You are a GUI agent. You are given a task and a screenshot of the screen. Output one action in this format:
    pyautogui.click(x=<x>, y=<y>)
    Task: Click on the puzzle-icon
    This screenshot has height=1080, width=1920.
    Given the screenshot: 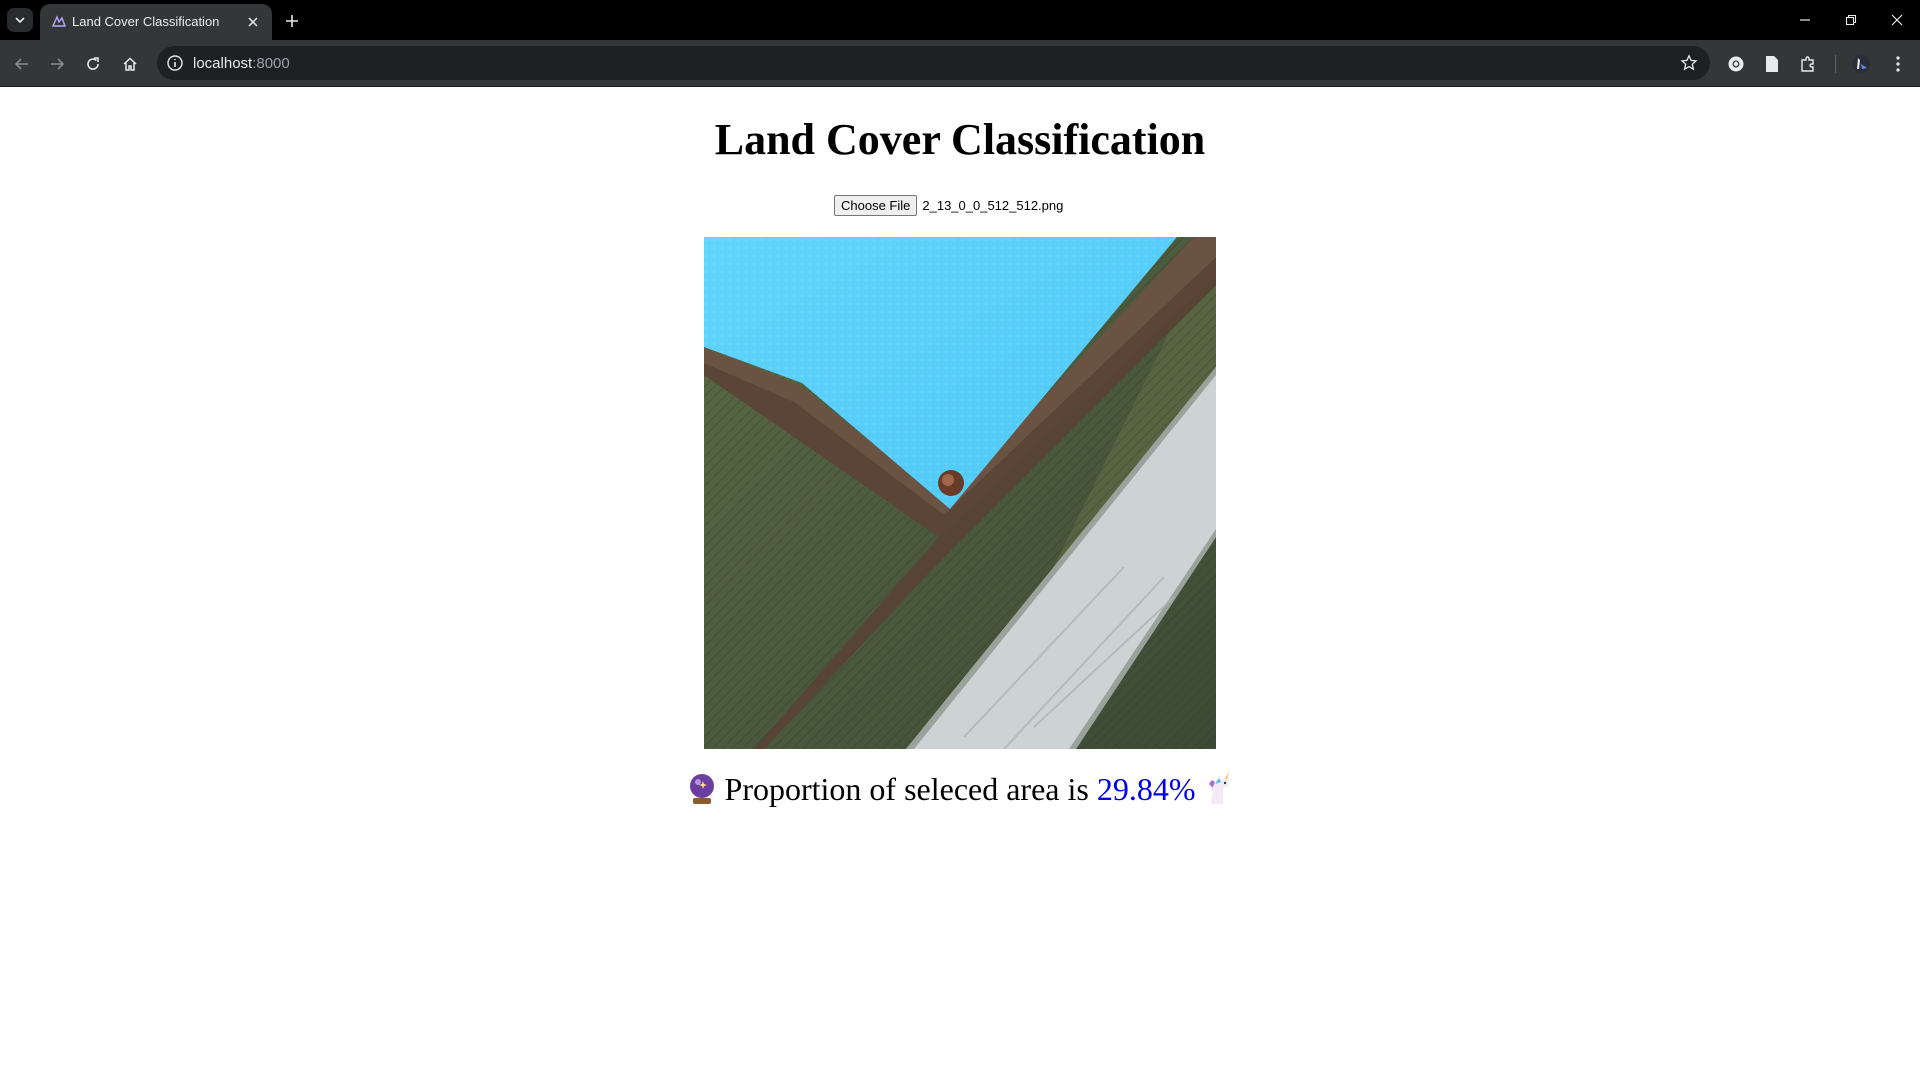 What is the action you would take?
    pyautogui.click(x=1807, y=64)
    